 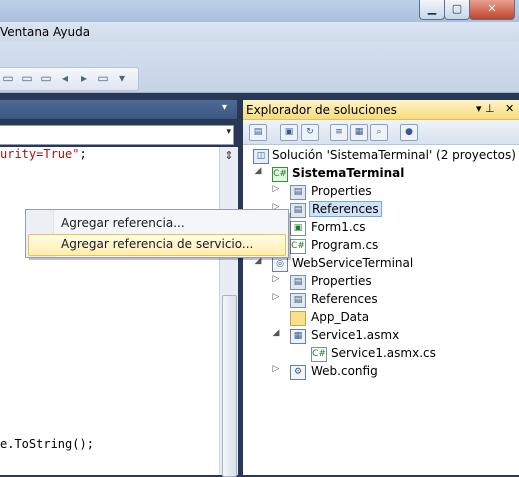 I want to click on minimize-button: ▁, so click(x=432, y=10).